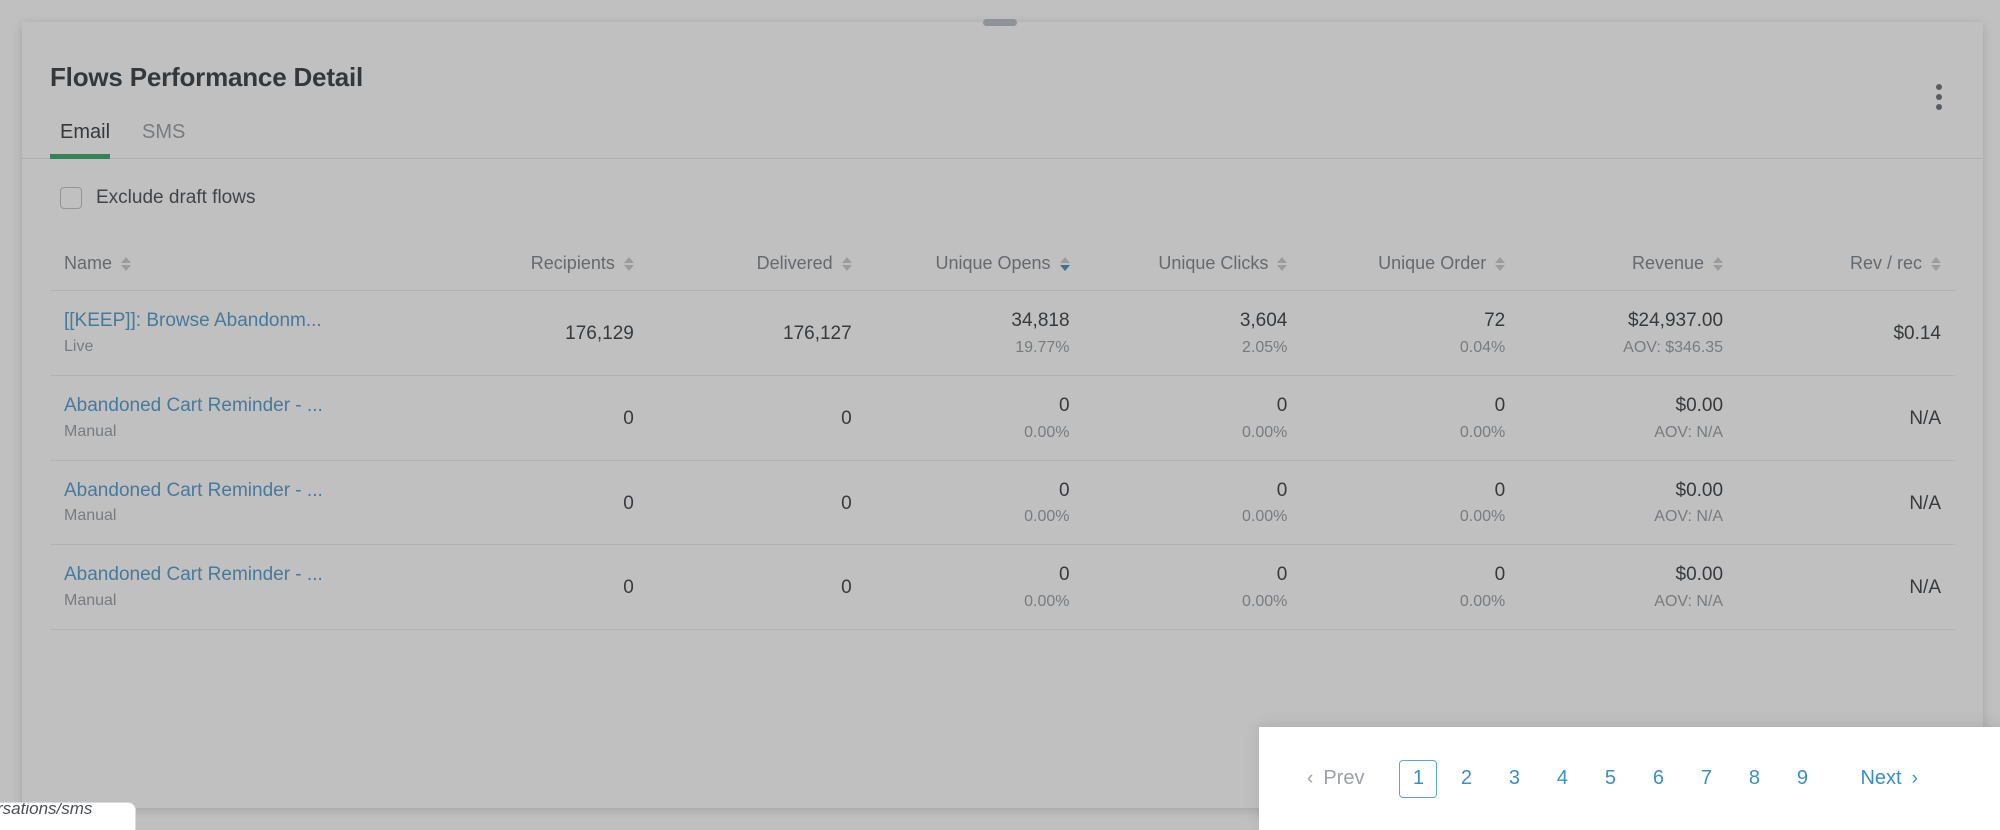 The width and height of the screenshot is (2000, 830). What do you see at coordinates (1658, 779) in the screenshot?
I see `pagination-page-6: 6` at bounding box center [1658, 779].